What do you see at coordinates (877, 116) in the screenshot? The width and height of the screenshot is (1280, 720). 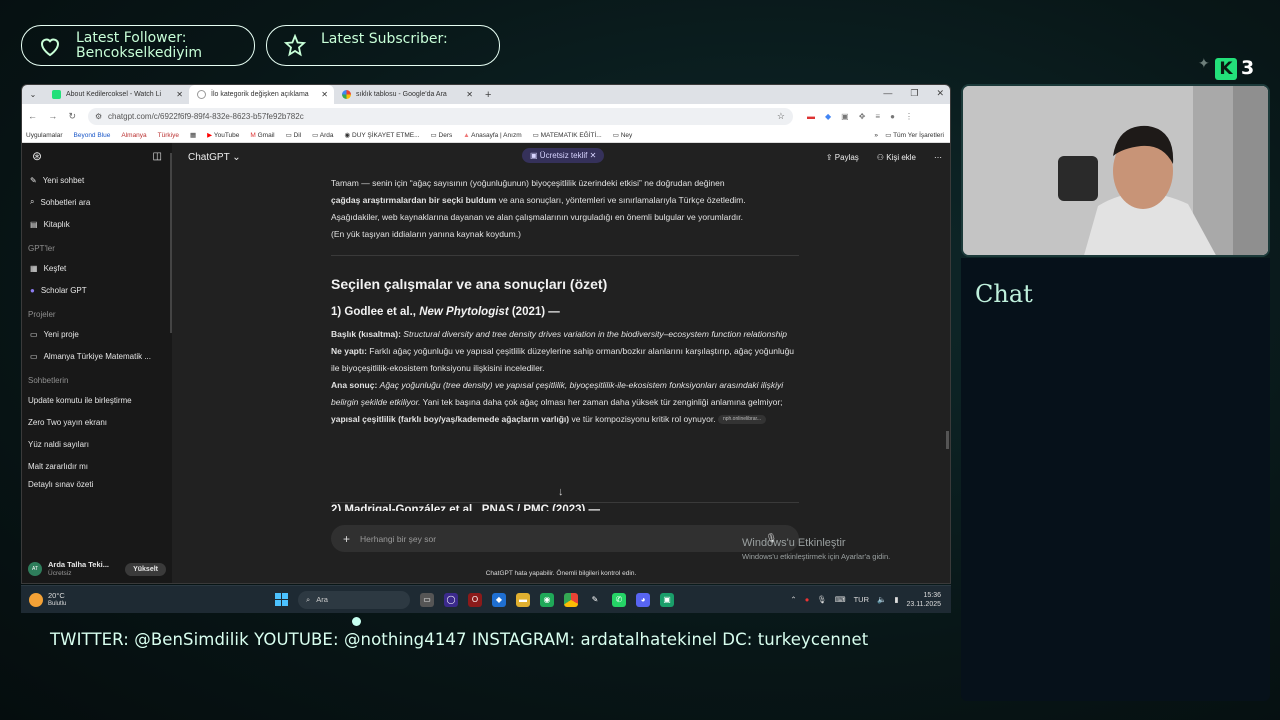 I see `reading-list-icon: ≡` at bounding box center [877, 116].